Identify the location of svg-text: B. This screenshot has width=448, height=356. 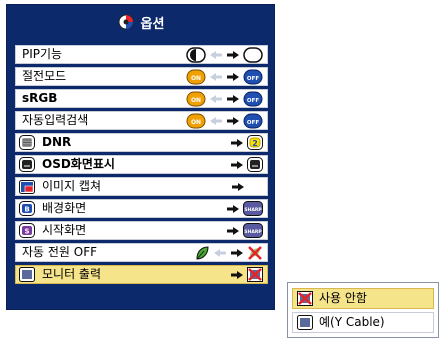
(26, 210).